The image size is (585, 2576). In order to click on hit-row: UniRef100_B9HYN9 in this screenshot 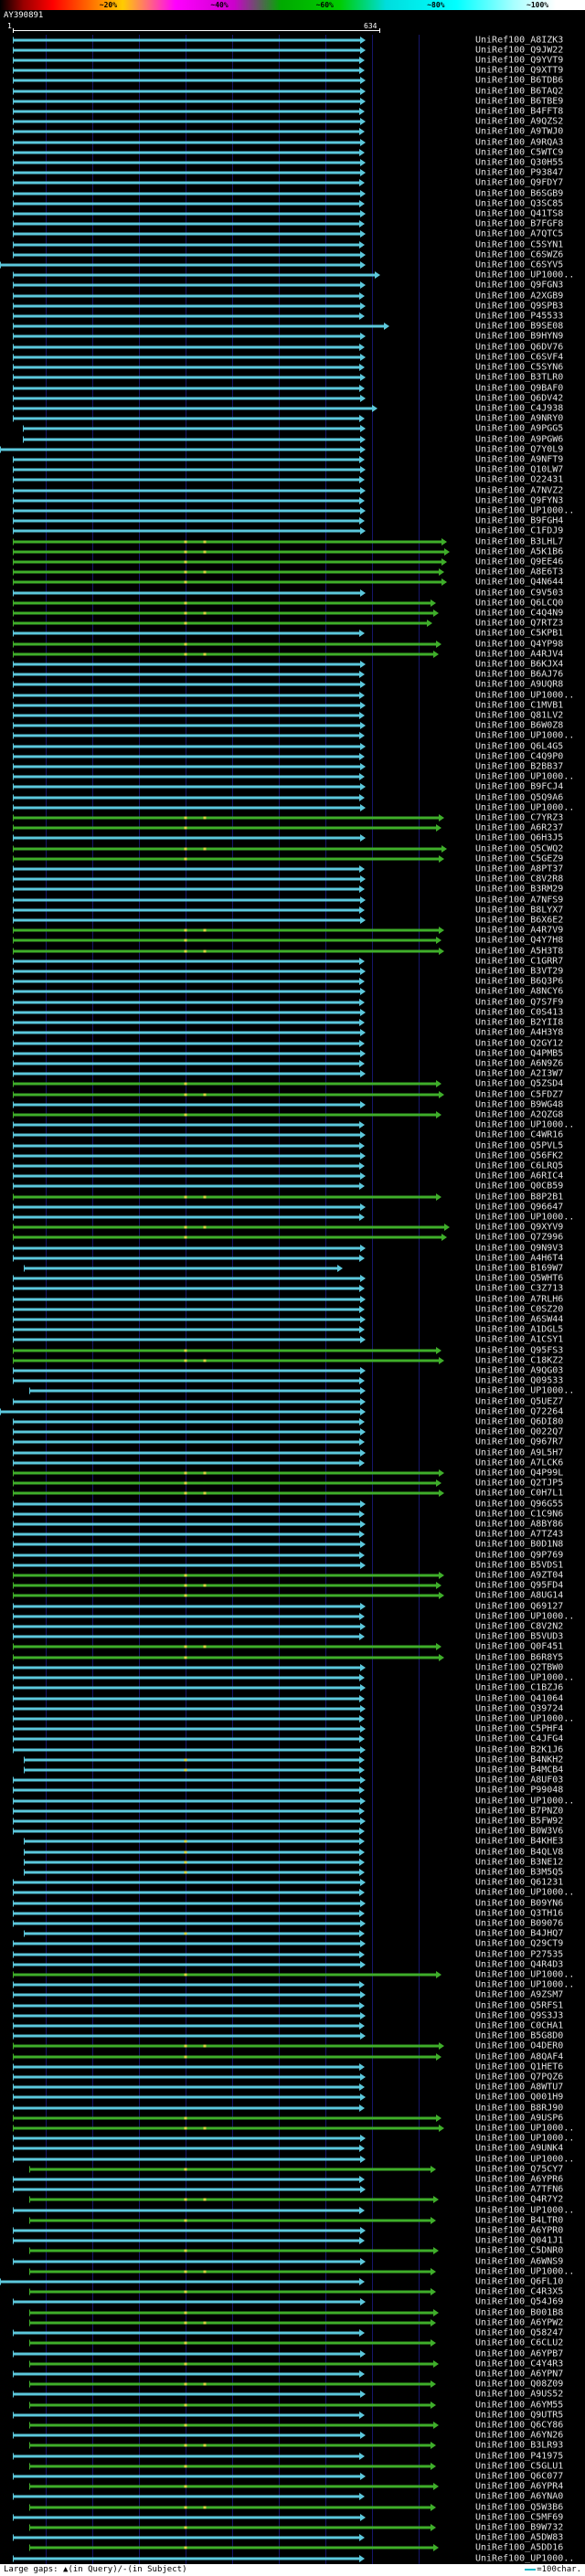, I will do `click(293, 337)`.